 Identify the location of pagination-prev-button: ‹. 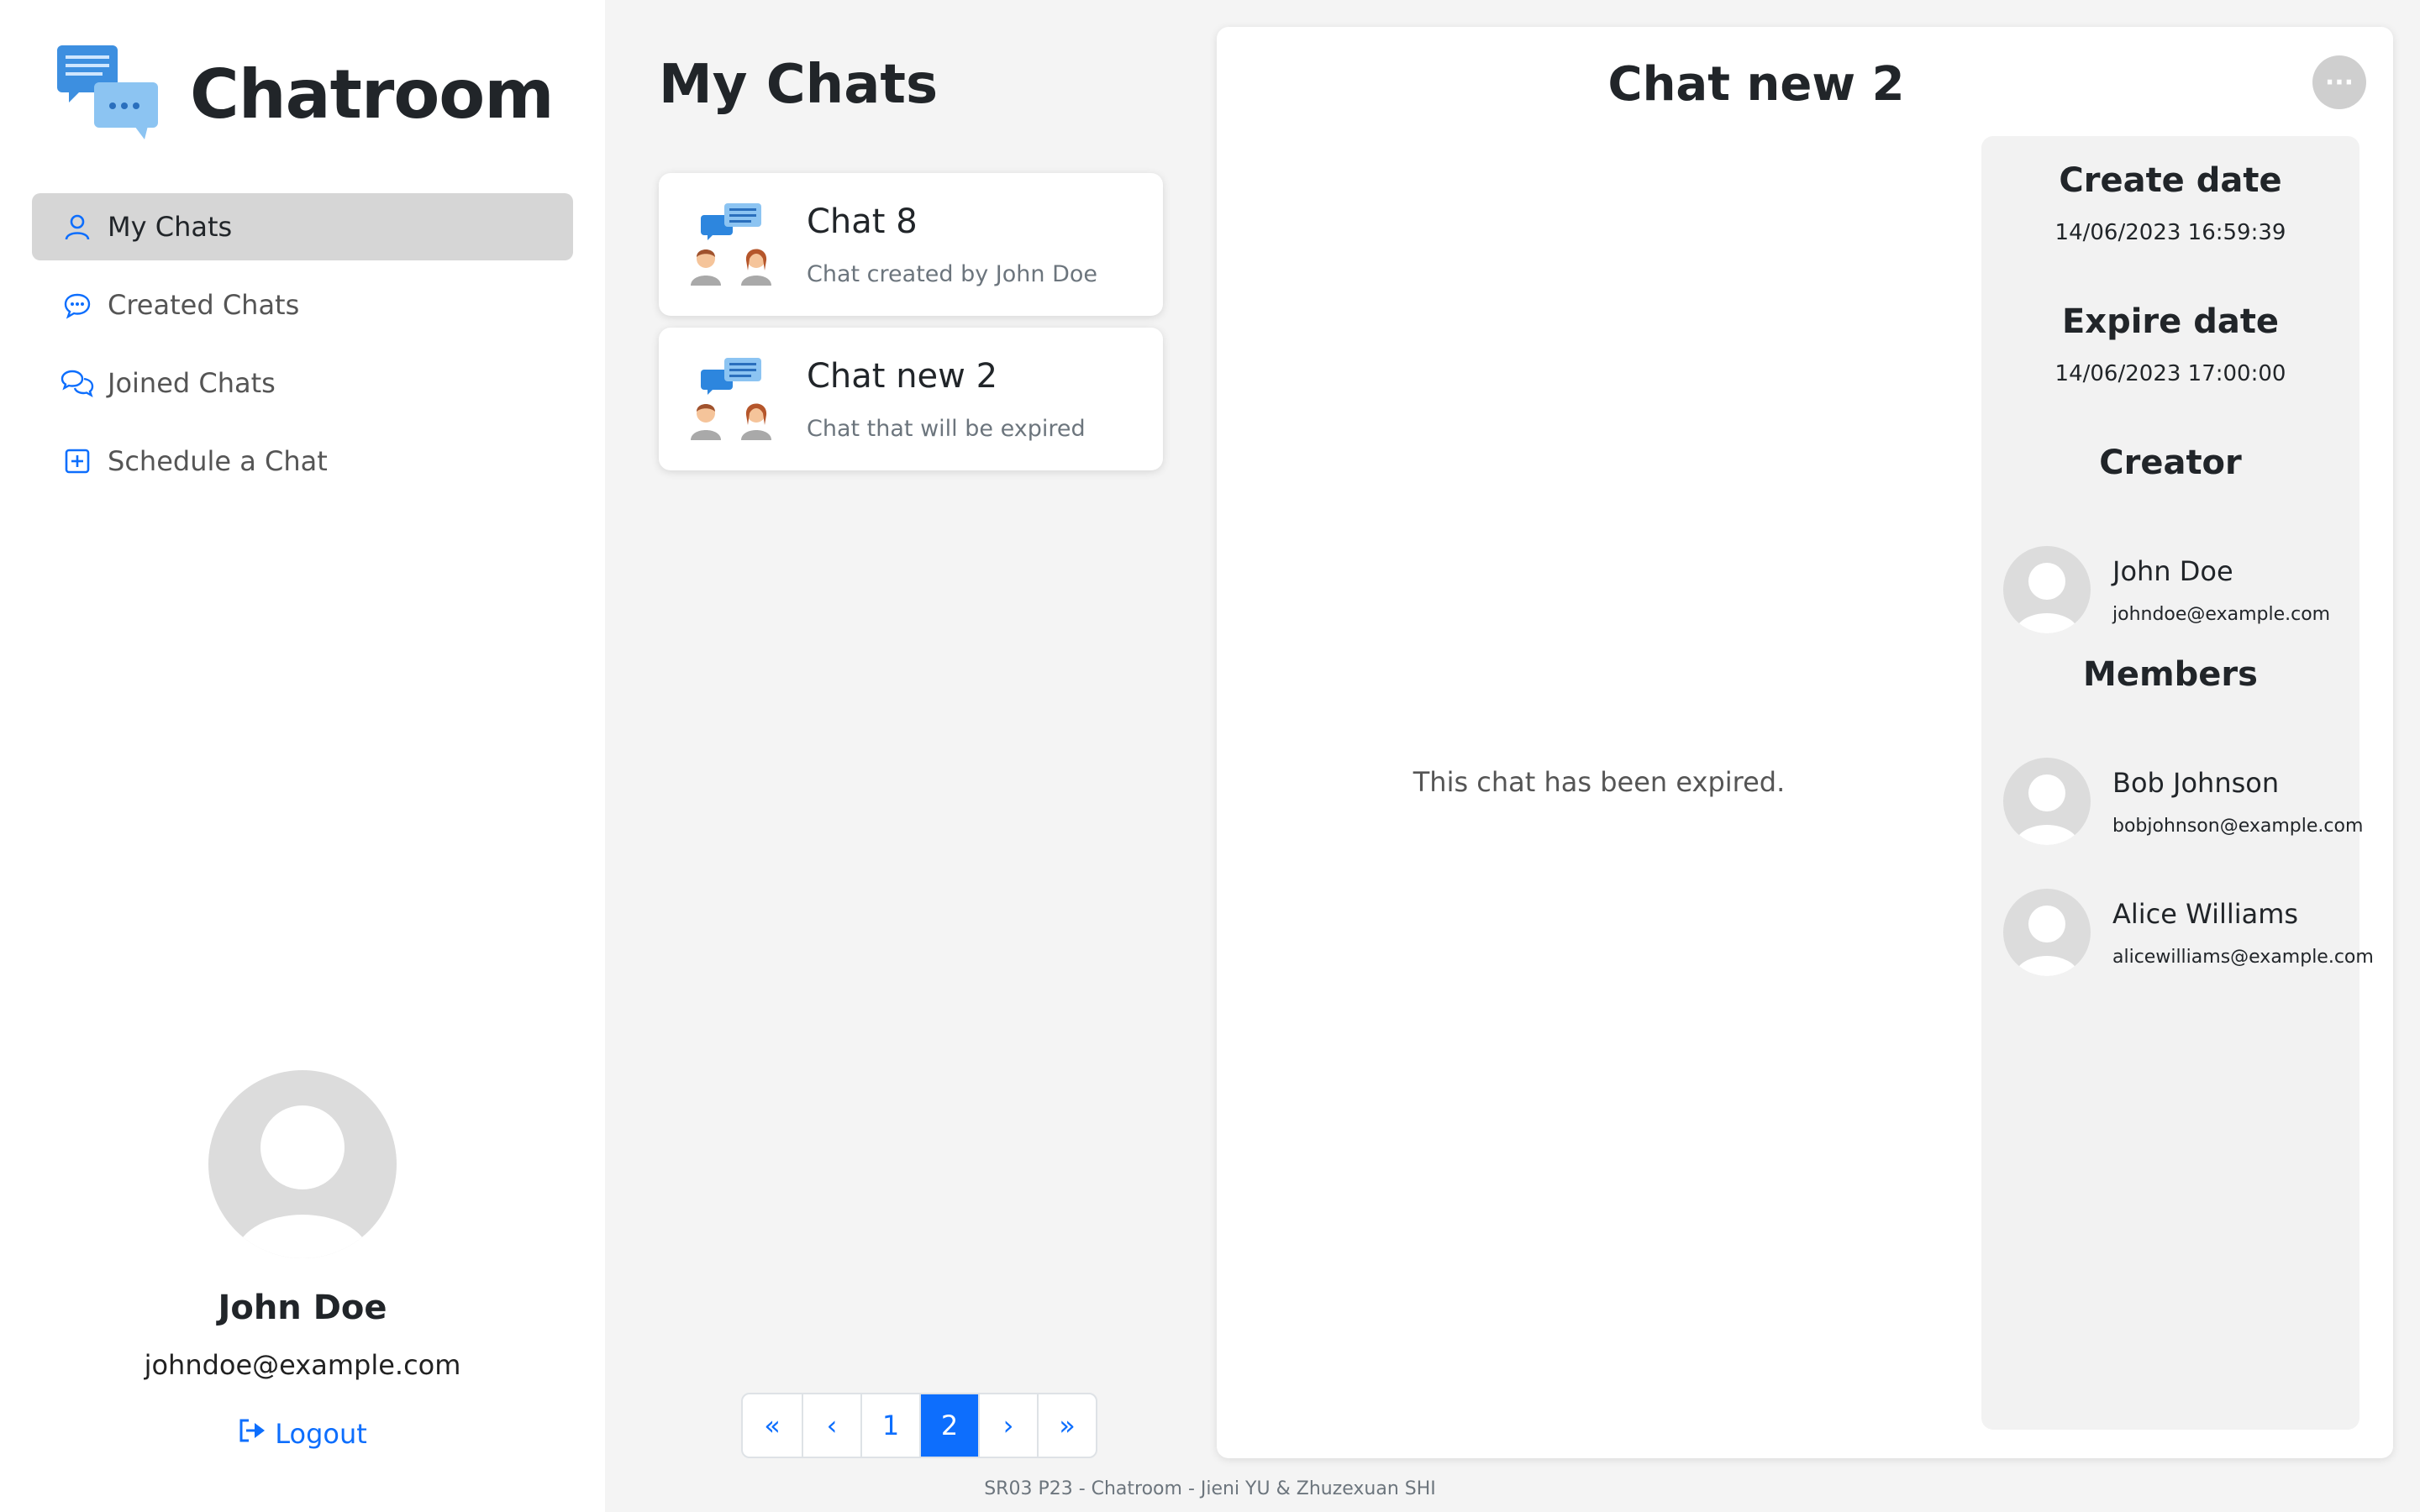
(831, 1425).